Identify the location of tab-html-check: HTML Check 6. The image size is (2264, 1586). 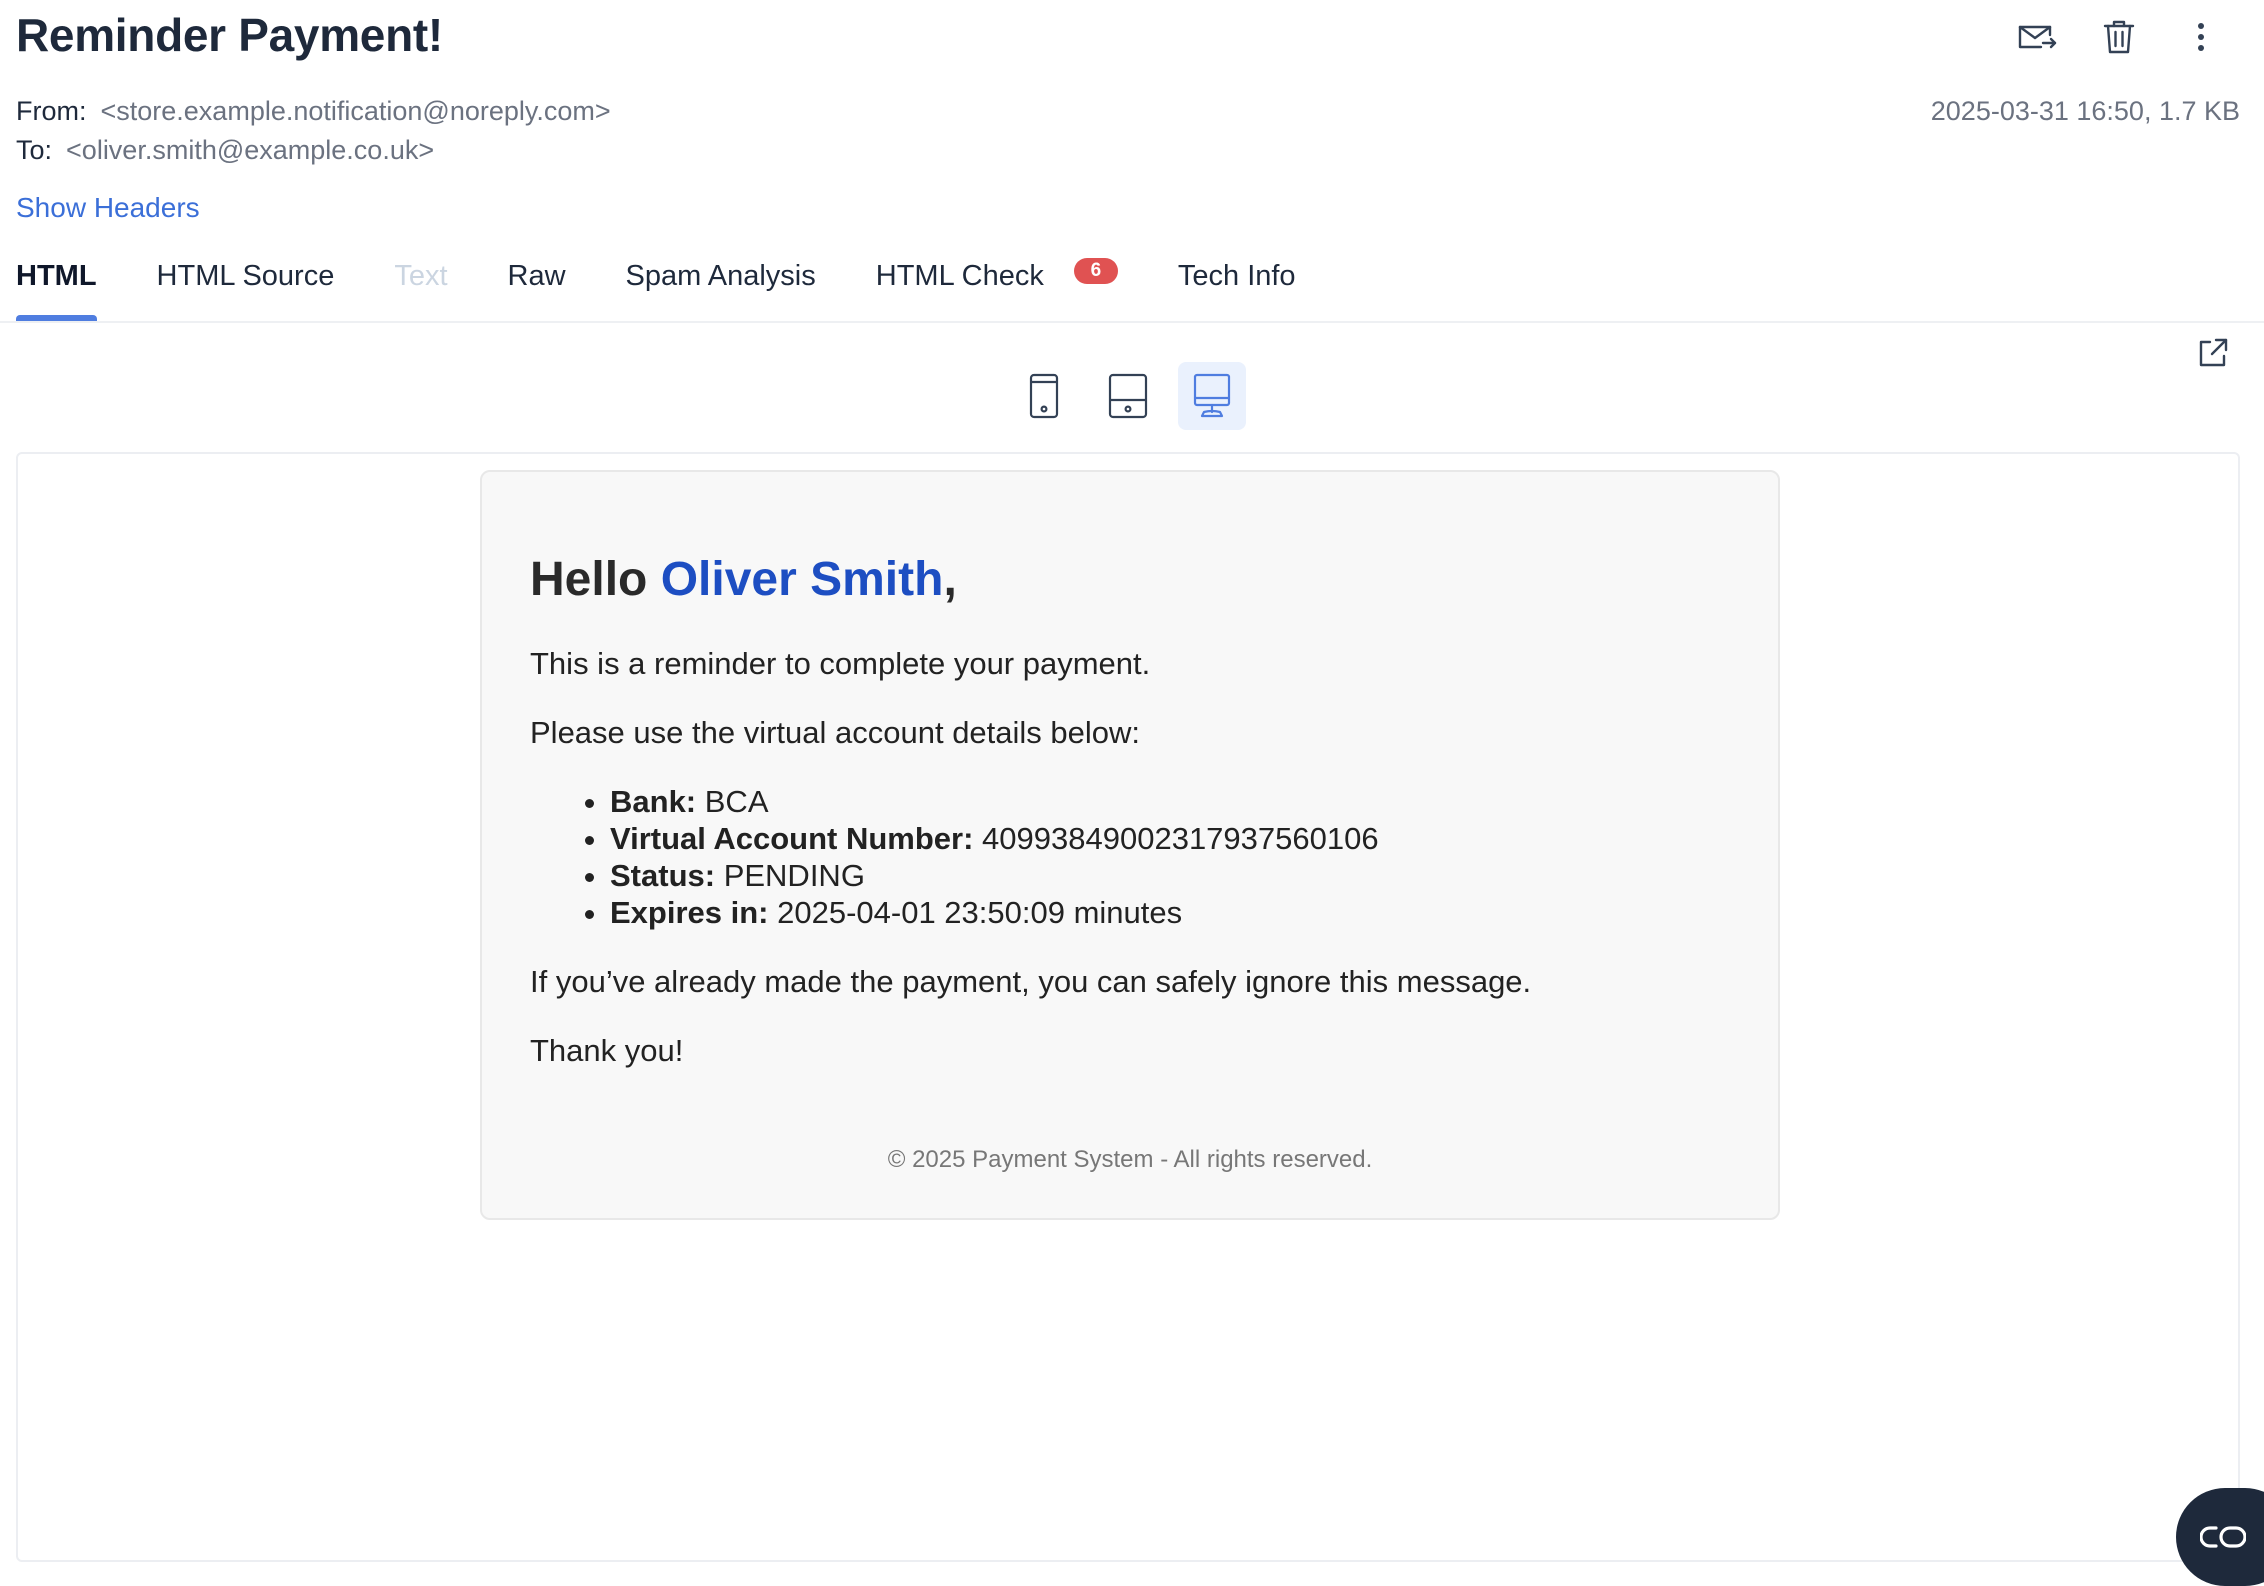
(996, 289).